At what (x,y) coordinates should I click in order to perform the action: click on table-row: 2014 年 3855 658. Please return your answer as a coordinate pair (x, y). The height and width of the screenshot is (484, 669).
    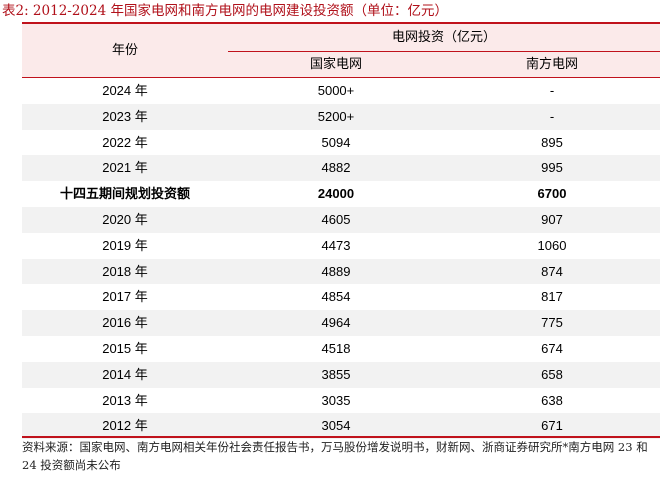
    Looking at the image, I should click on (341, 374).